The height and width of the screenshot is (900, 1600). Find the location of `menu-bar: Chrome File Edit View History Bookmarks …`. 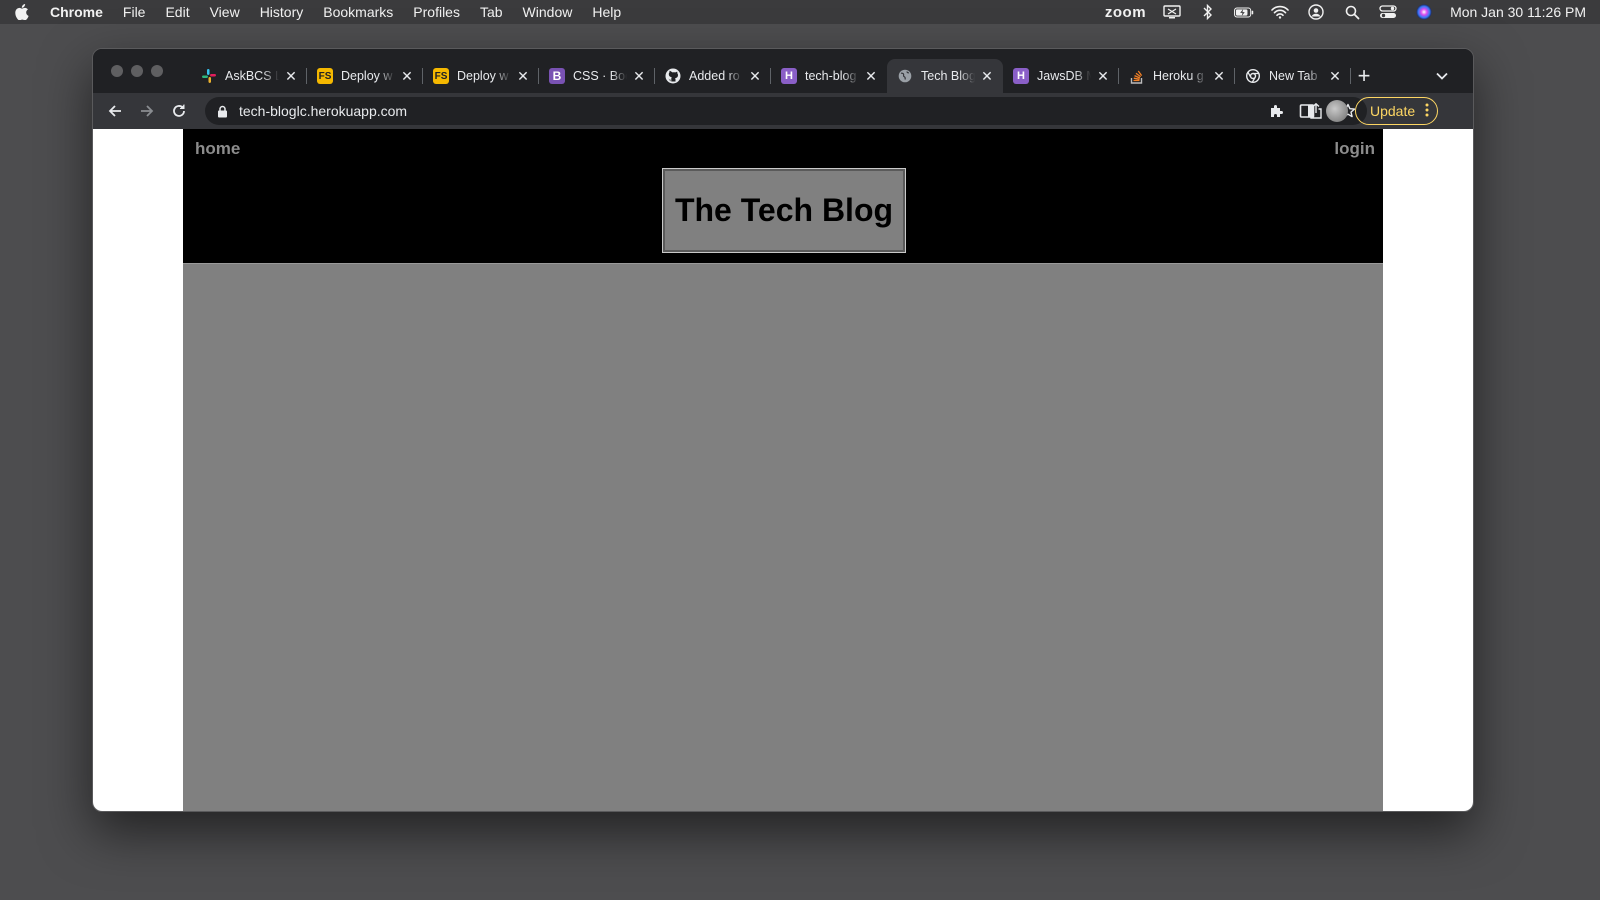

menu-bar: Chrome File Edit View History Bookmarks … is located at coordinates (800, 12).